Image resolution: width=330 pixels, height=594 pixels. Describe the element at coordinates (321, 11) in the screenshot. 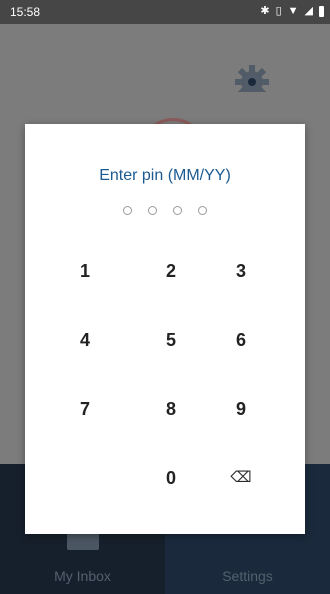

I see `battery-icon` at that location.